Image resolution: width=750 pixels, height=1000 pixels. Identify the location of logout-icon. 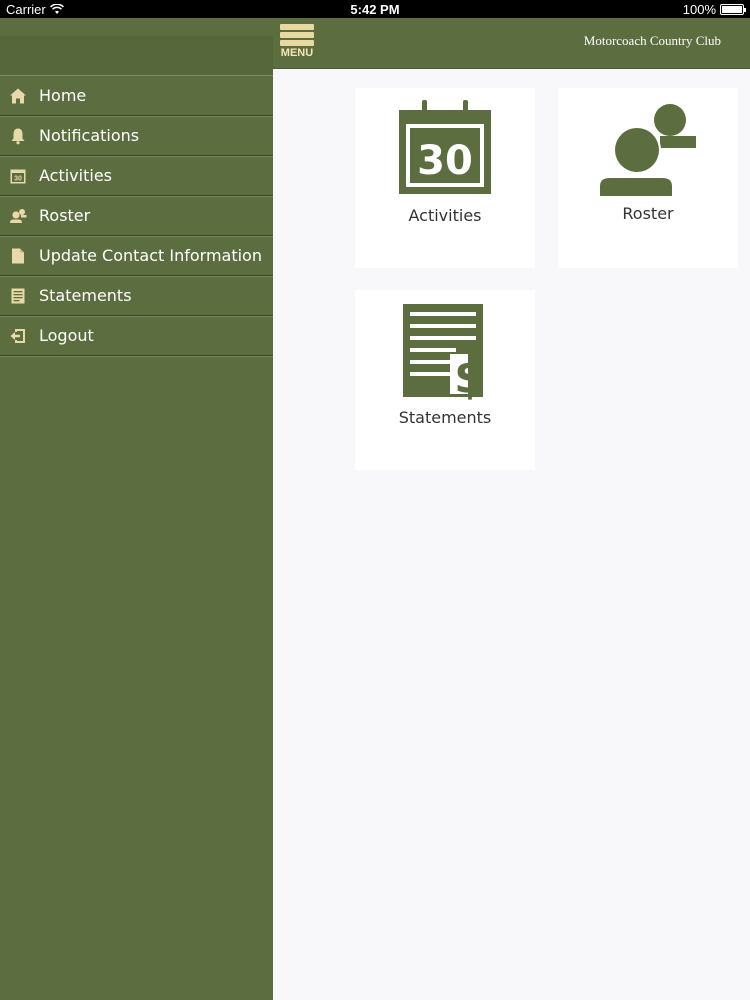
(18, 336).